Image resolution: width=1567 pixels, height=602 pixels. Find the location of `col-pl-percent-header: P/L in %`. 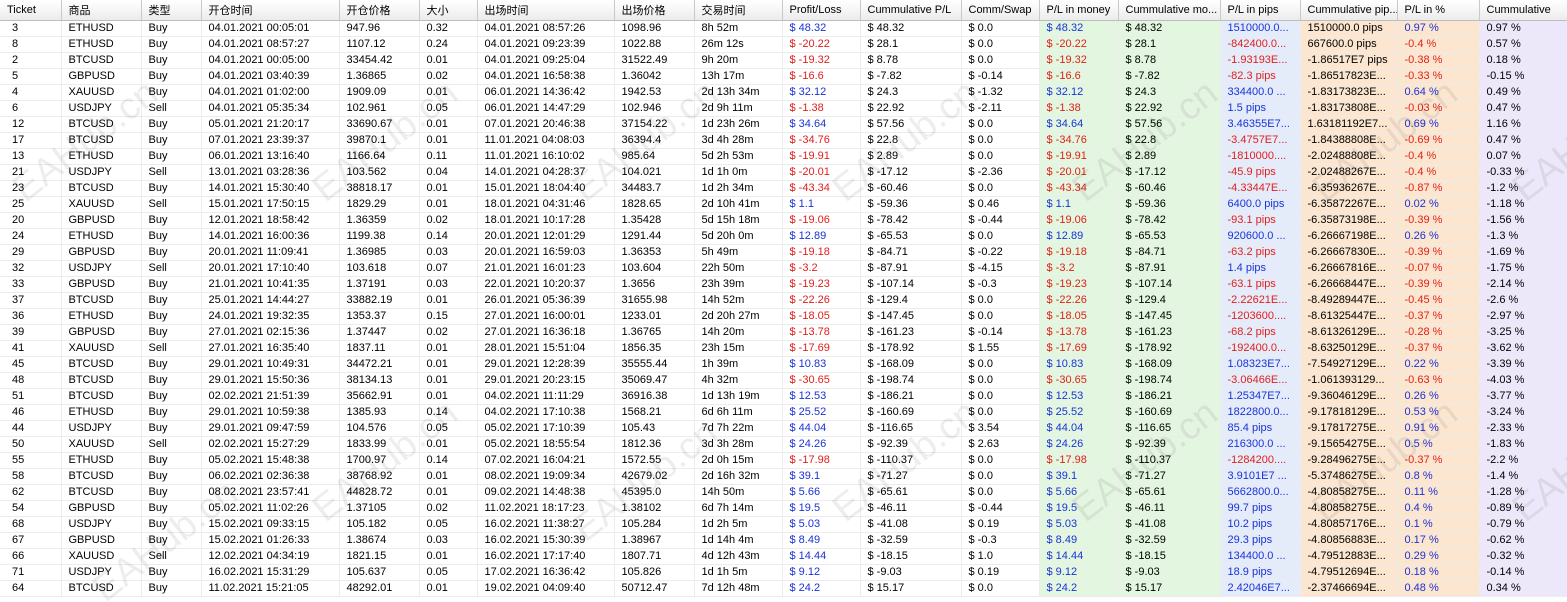

col-pl-percent-header: P/L in % is located at coordinates (1438, 10).